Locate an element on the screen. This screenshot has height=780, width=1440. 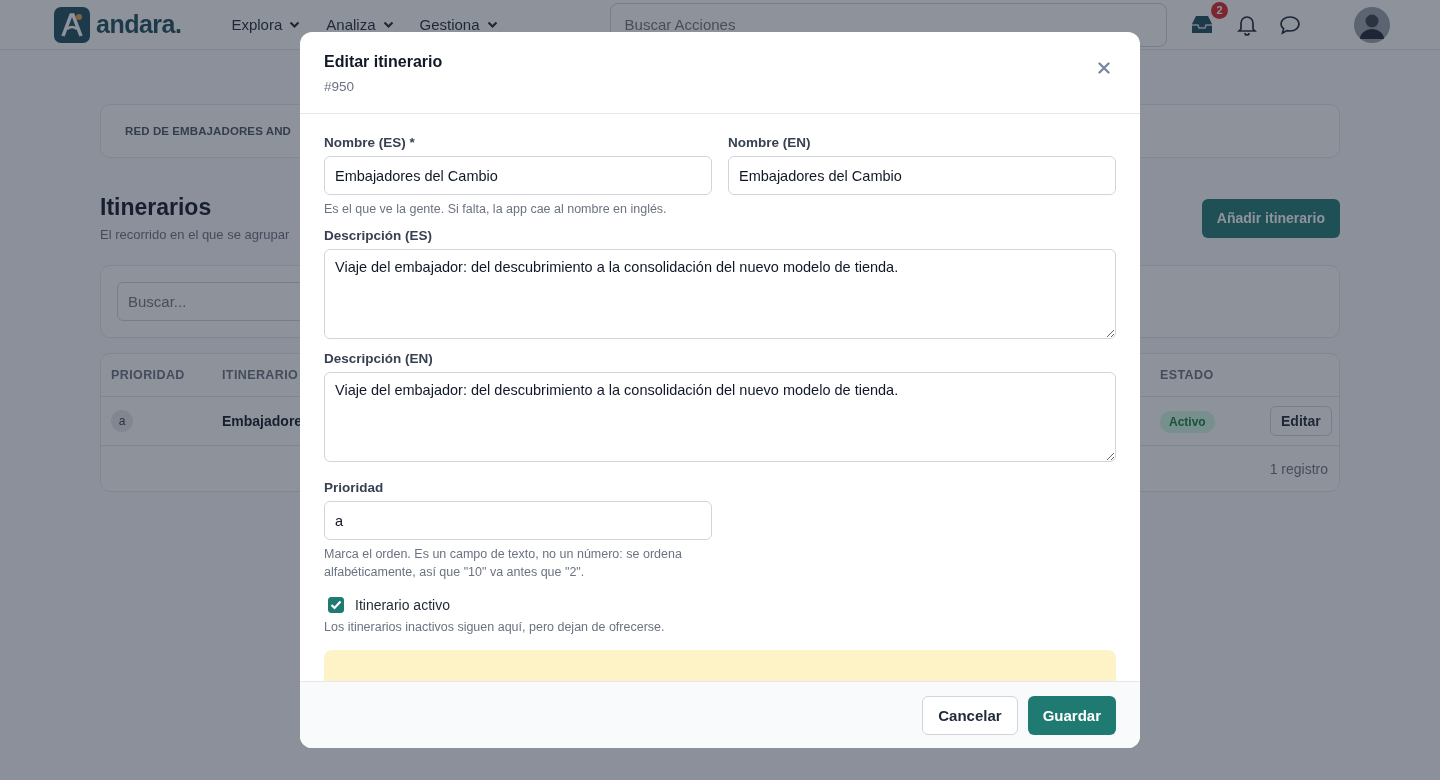
field-hint: Marca el orden. Es un campo de texto, no un número: se ordena alfabéticamente, así que "10" va antes que "2". is located at coordinates (503, 563).